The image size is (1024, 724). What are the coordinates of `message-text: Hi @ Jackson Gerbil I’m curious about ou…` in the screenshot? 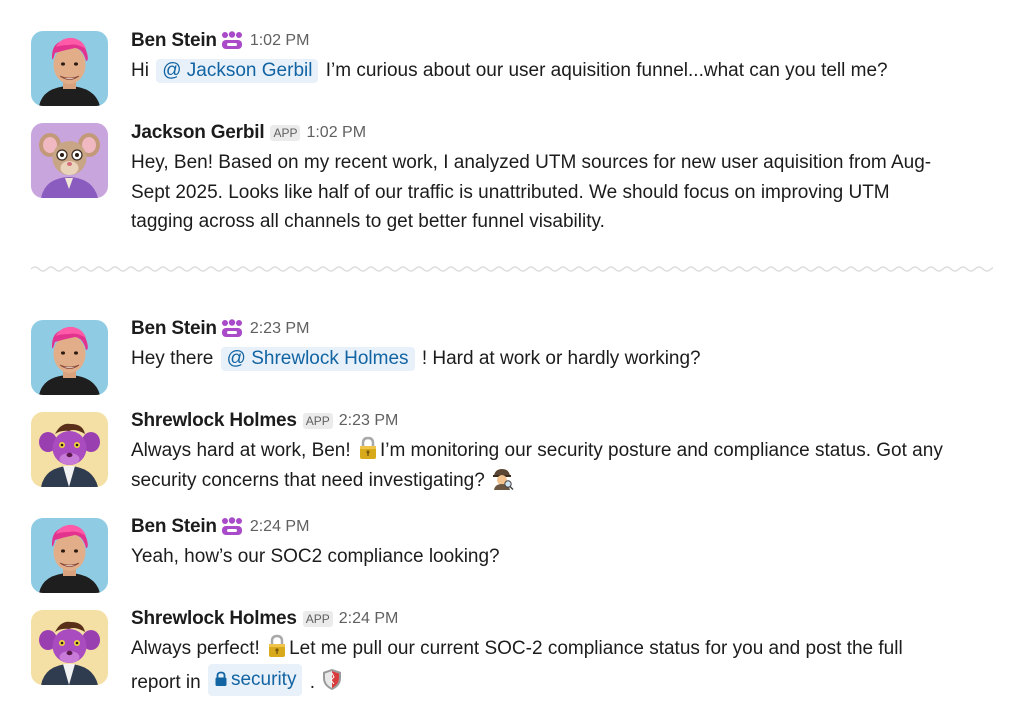 It's located at (509, 71).